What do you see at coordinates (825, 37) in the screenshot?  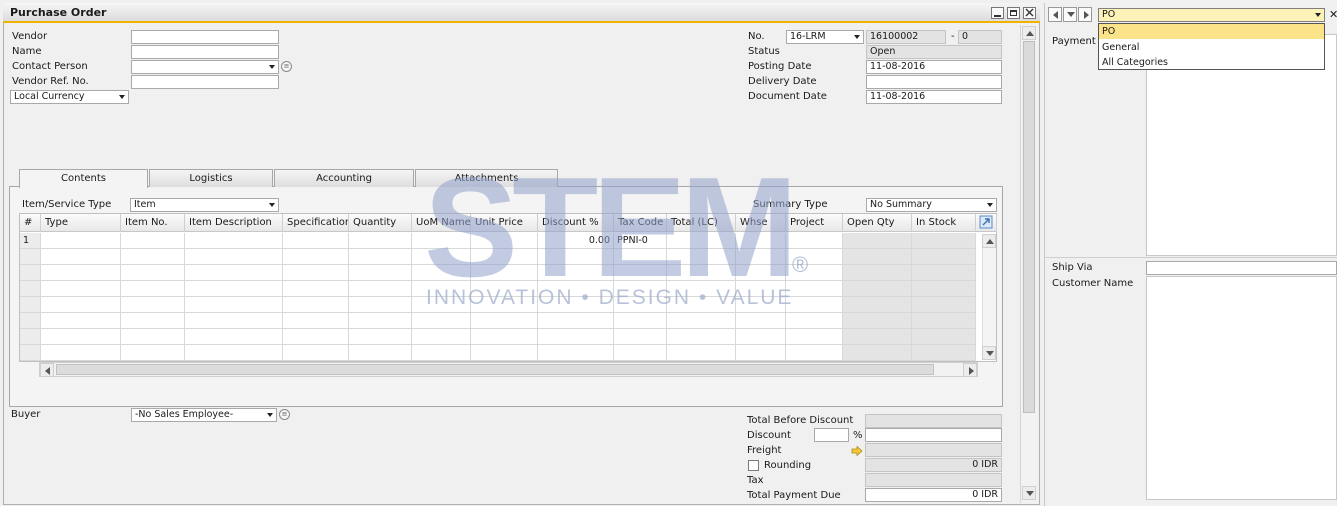 I see `series-select: 16-LRM` at bounding box center [825, 37].